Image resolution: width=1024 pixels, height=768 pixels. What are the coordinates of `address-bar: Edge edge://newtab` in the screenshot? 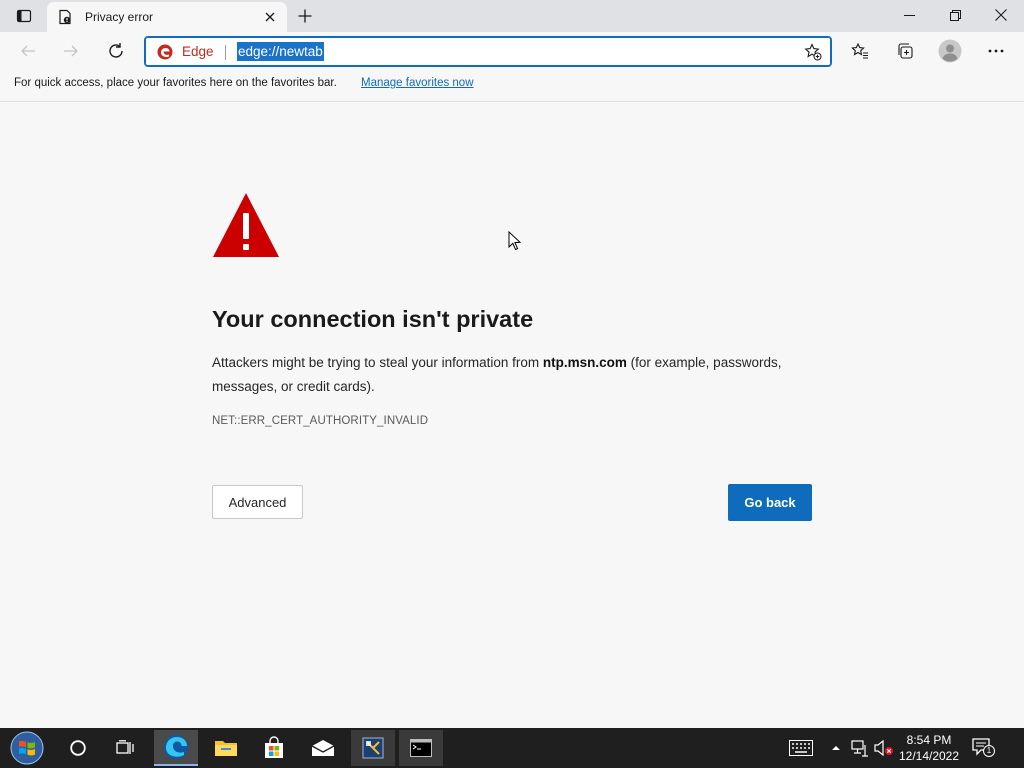 It's located at (488, 51).